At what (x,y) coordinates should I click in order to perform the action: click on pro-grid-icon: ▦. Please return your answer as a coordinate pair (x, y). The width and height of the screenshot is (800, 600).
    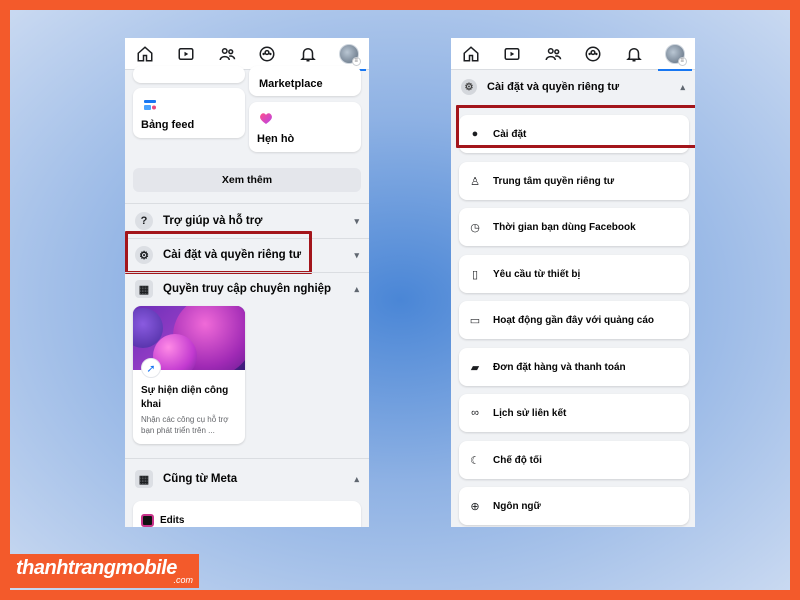
    Looking at the image, I should click on (144, 289).